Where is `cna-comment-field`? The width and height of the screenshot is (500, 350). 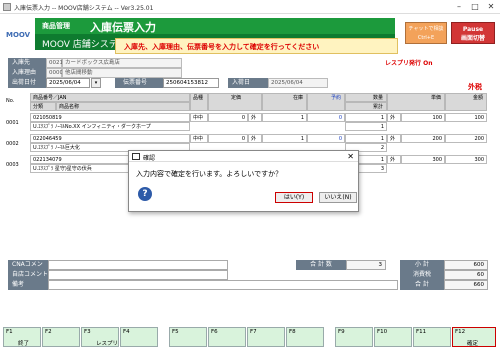 cna-comment-field is located at coordinates (138, 265).